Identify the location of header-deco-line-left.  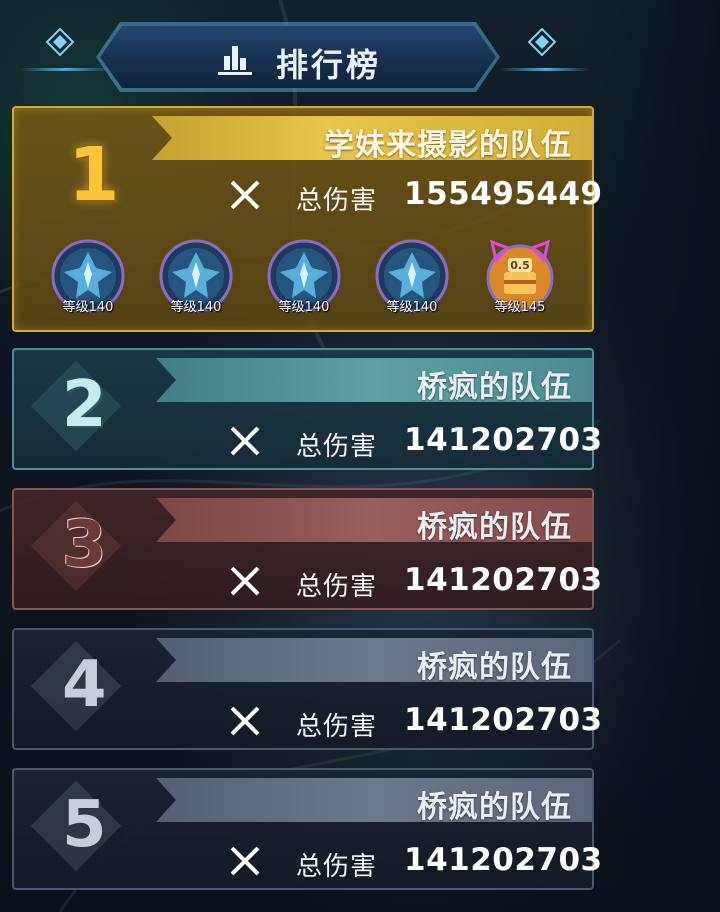
(65, 69).